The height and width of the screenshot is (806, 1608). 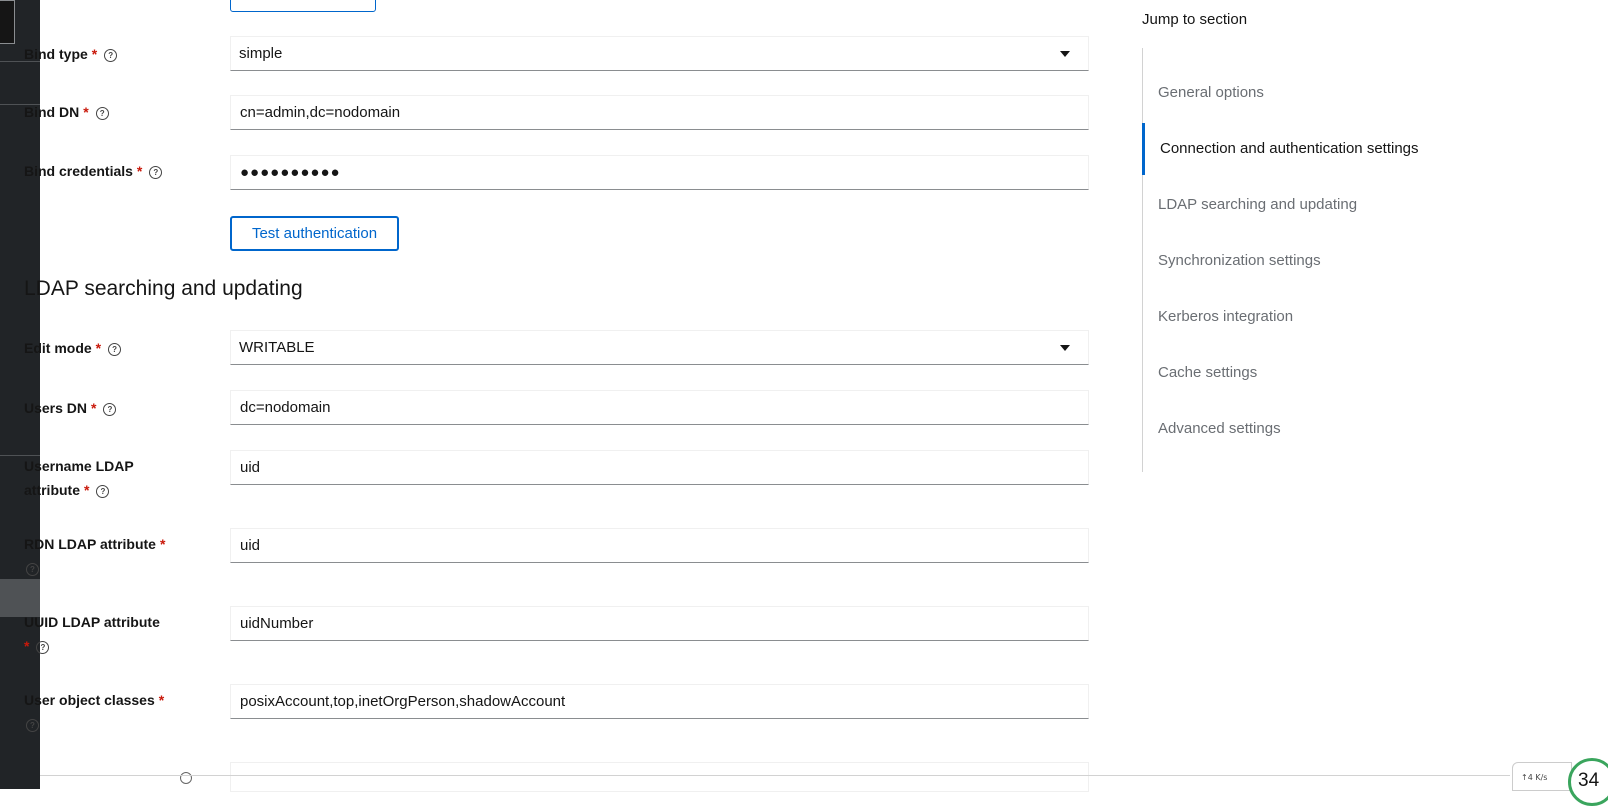 I want to click on network-speed-text: ↑4 K/s, so click(x=1534, y=777).